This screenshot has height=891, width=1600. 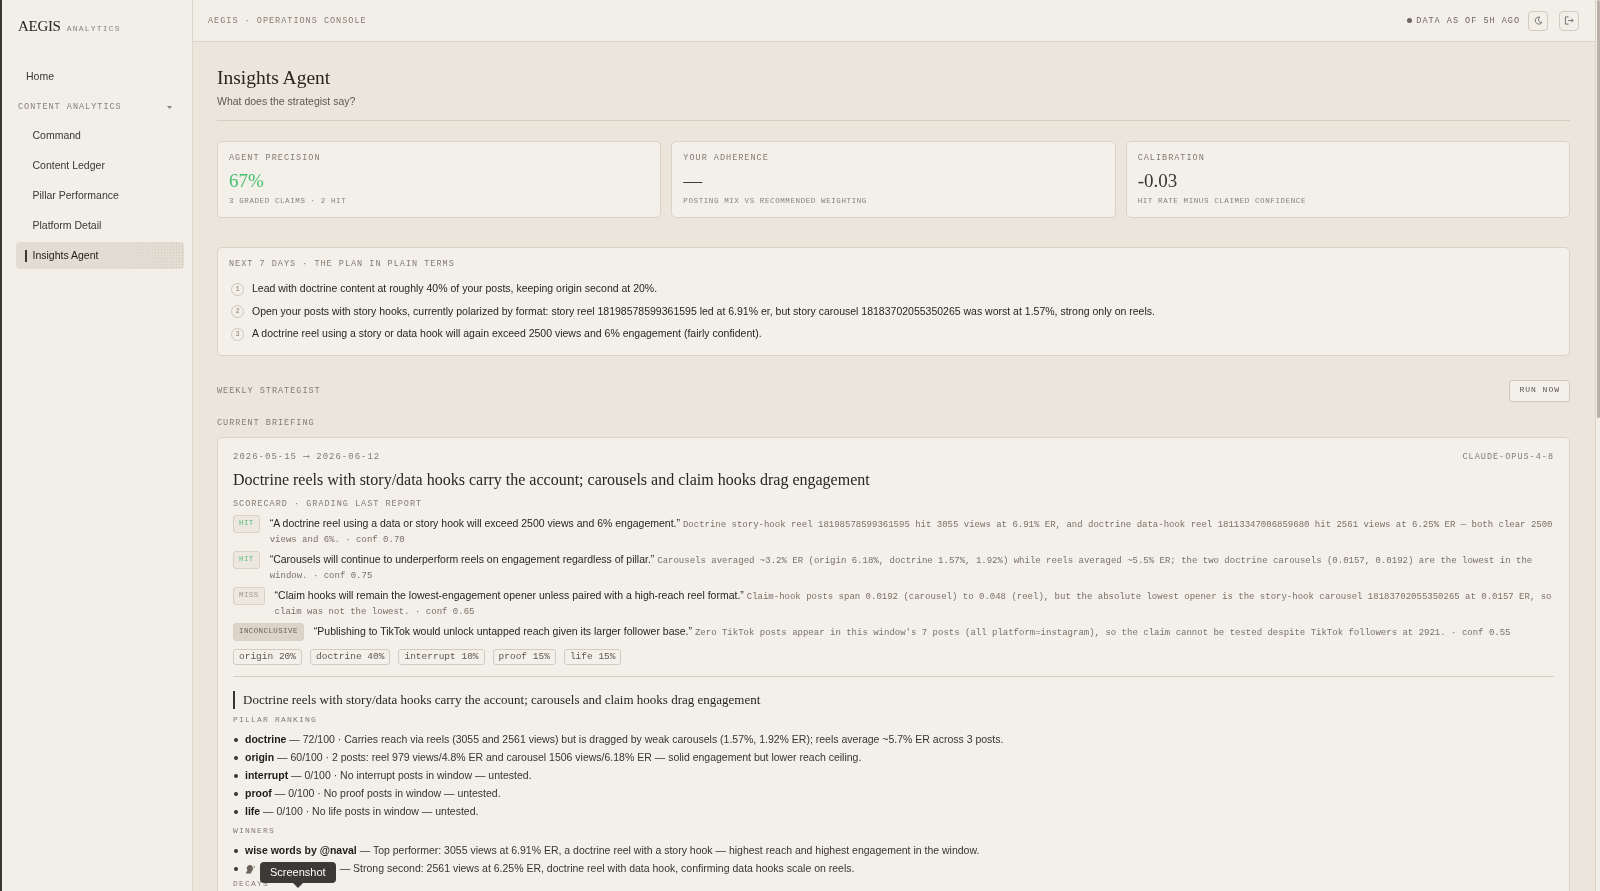 What do you see at coordinates (297, 885) in the screenshot?
I see `tooltip-pointer-icon` at bounding box center [297, 885].